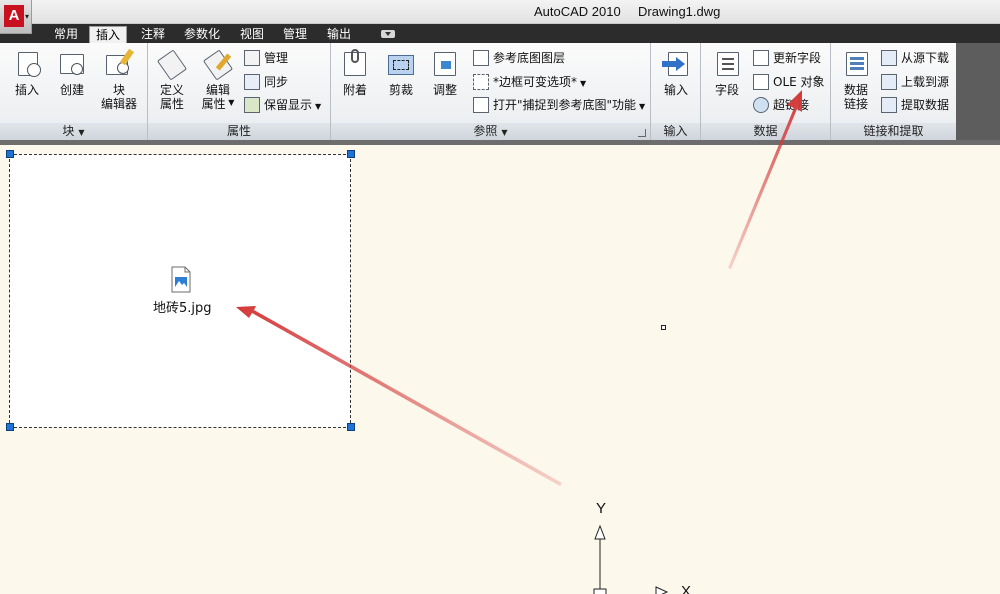 This screenshot has height=594, width=1000. What do you see at coordinates (765, 179) in the screenshot?
I see `arrow-to-ole-object` at bounding box center [765, 179].